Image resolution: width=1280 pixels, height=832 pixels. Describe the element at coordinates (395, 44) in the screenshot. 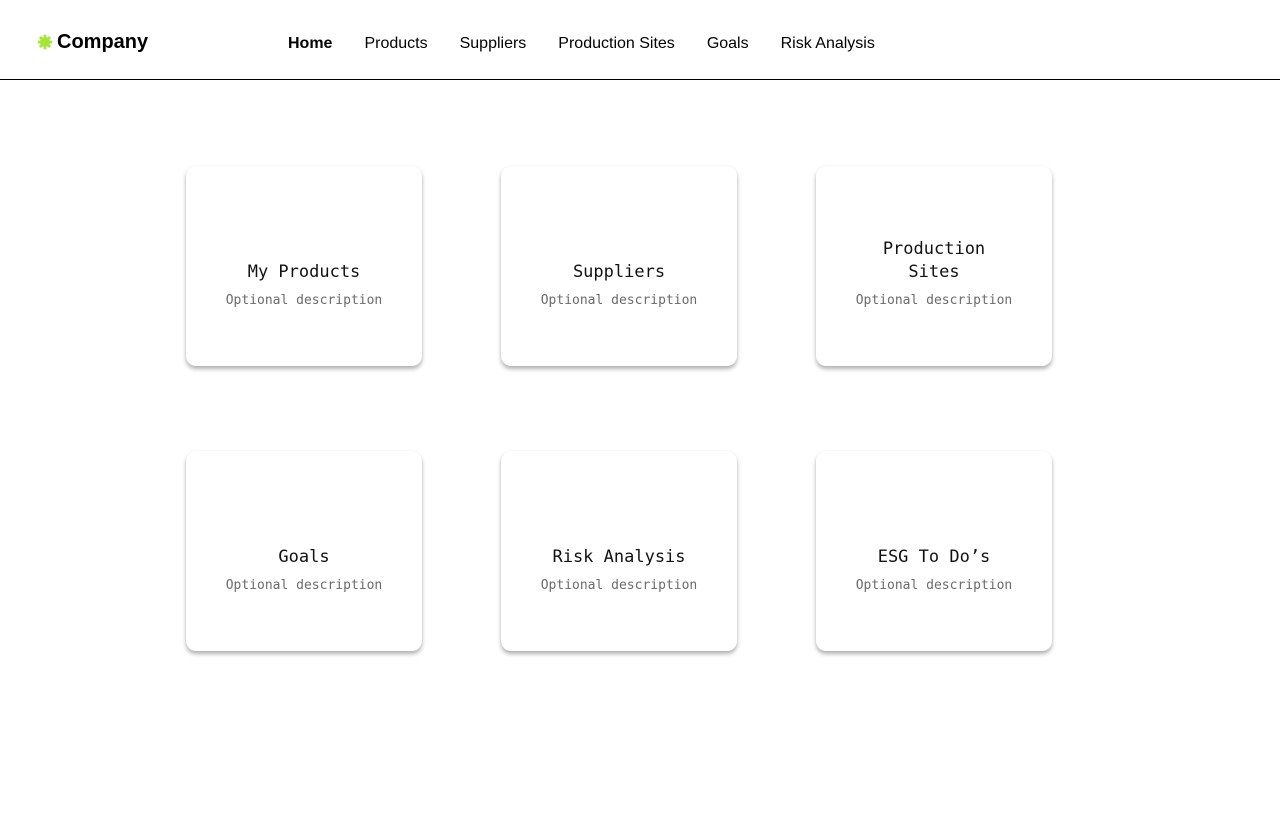

I see `nav-item-products: Products` at that location.